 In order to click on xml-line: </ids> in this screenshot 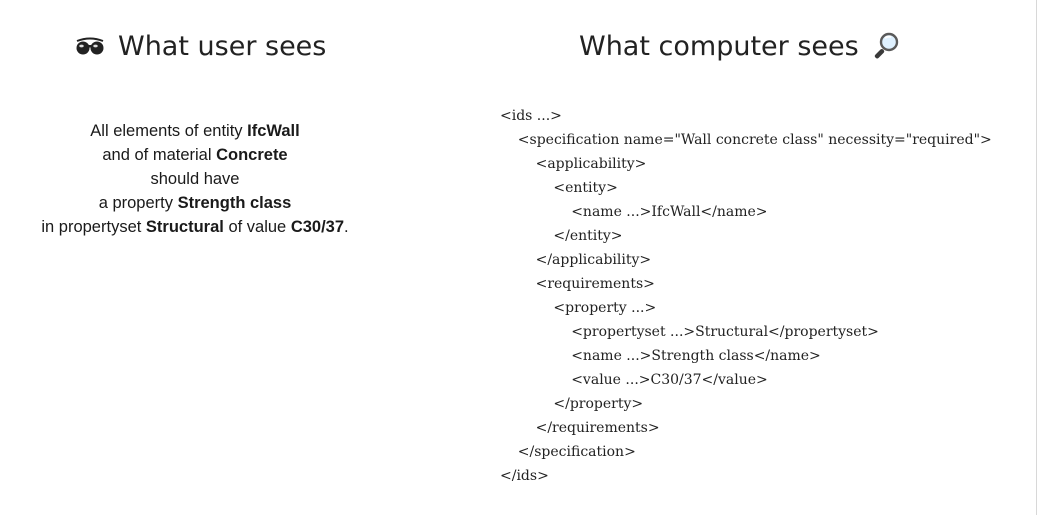, I will do `click(524, 476)`.